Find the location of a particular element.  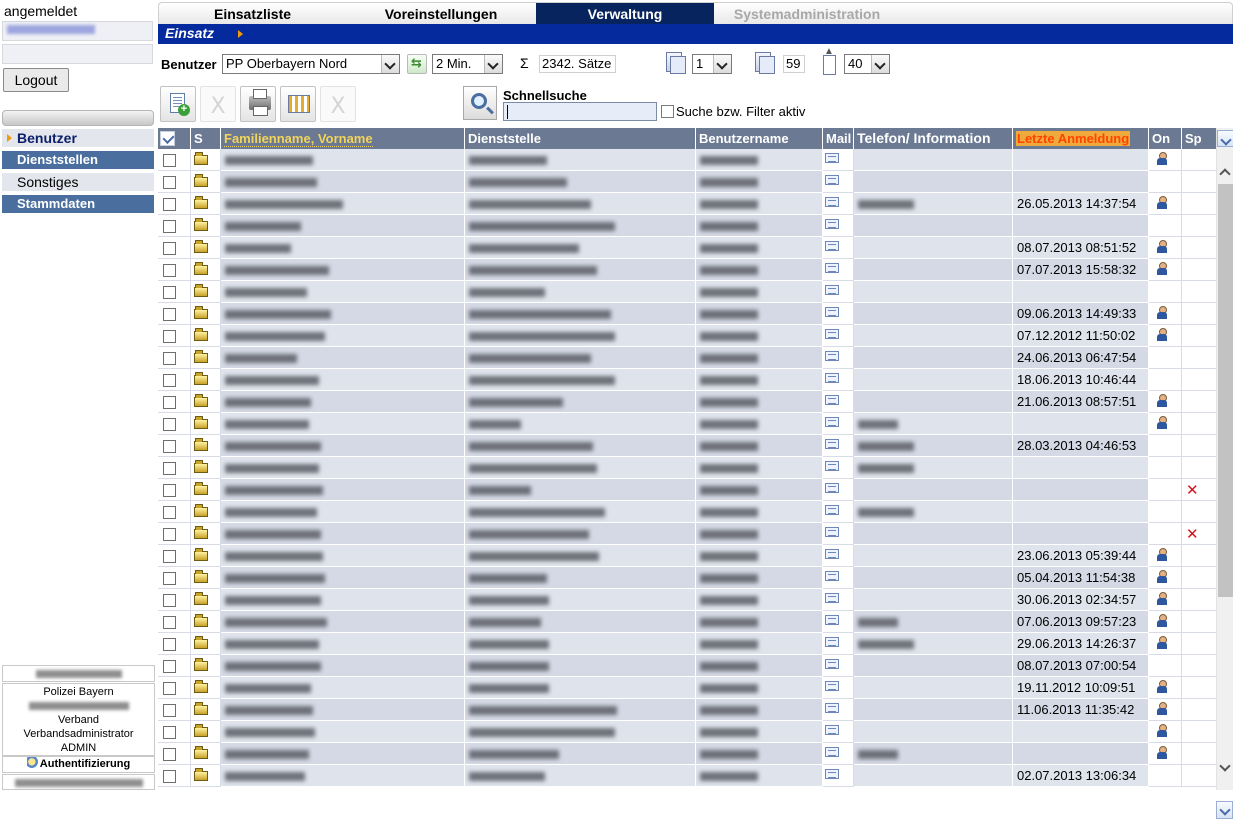

table-row: 08.07.2013 08:51:52 is located at coordinates (687, 248).